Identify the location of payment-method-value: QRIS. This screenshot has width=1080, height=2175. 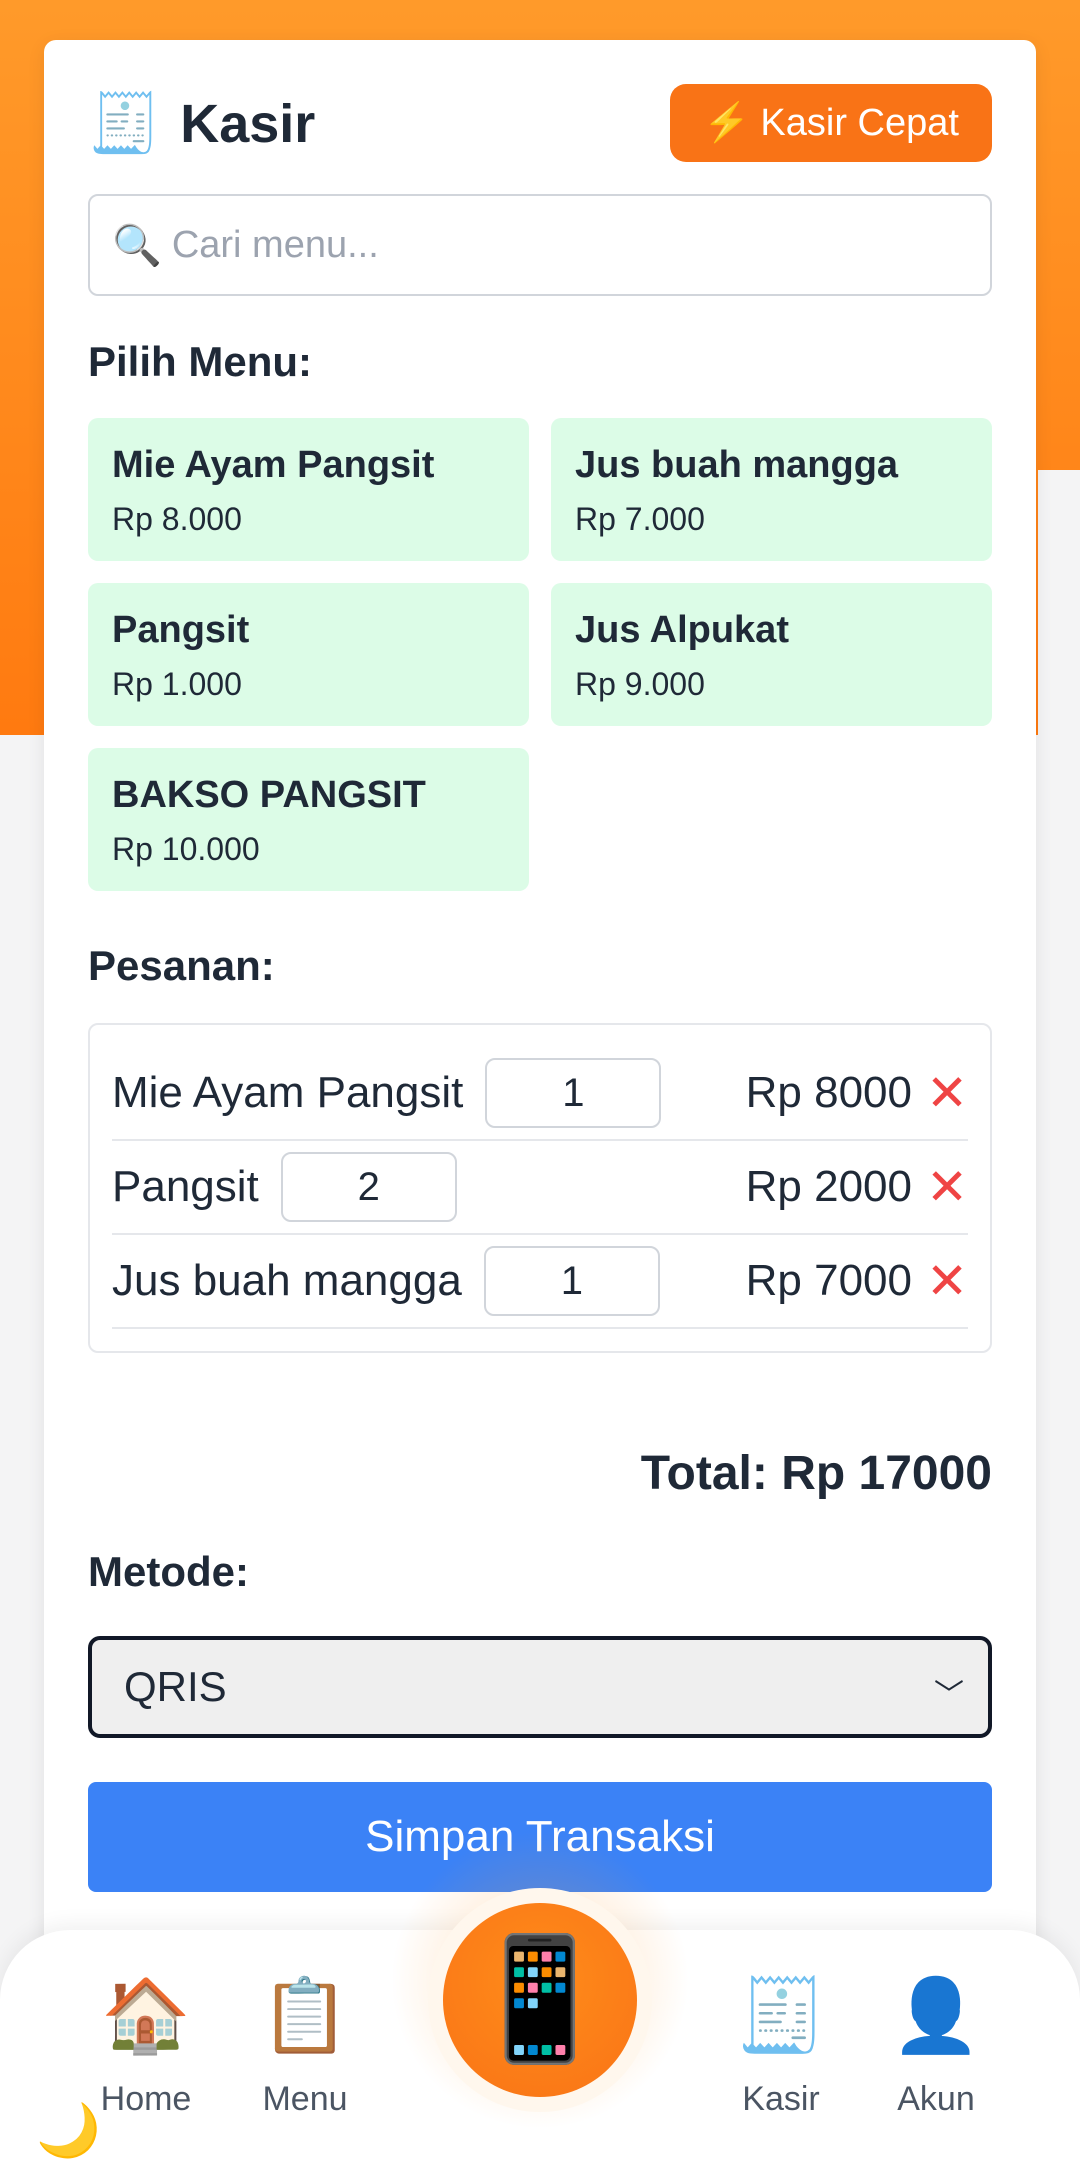
(175, 1686).